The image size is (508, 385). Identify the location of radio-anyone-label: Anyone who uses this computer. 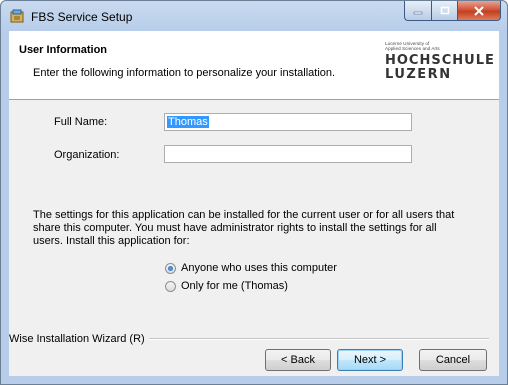
(259, 268).